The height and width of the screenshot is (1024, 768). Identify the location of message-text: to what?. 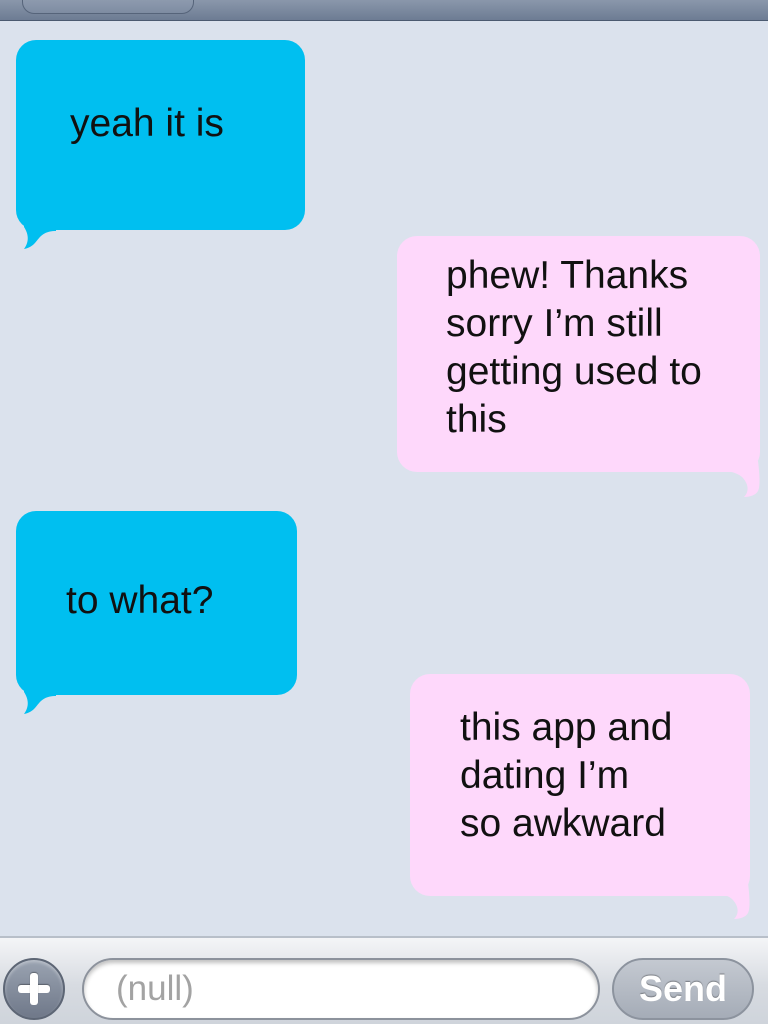
(140, 600).